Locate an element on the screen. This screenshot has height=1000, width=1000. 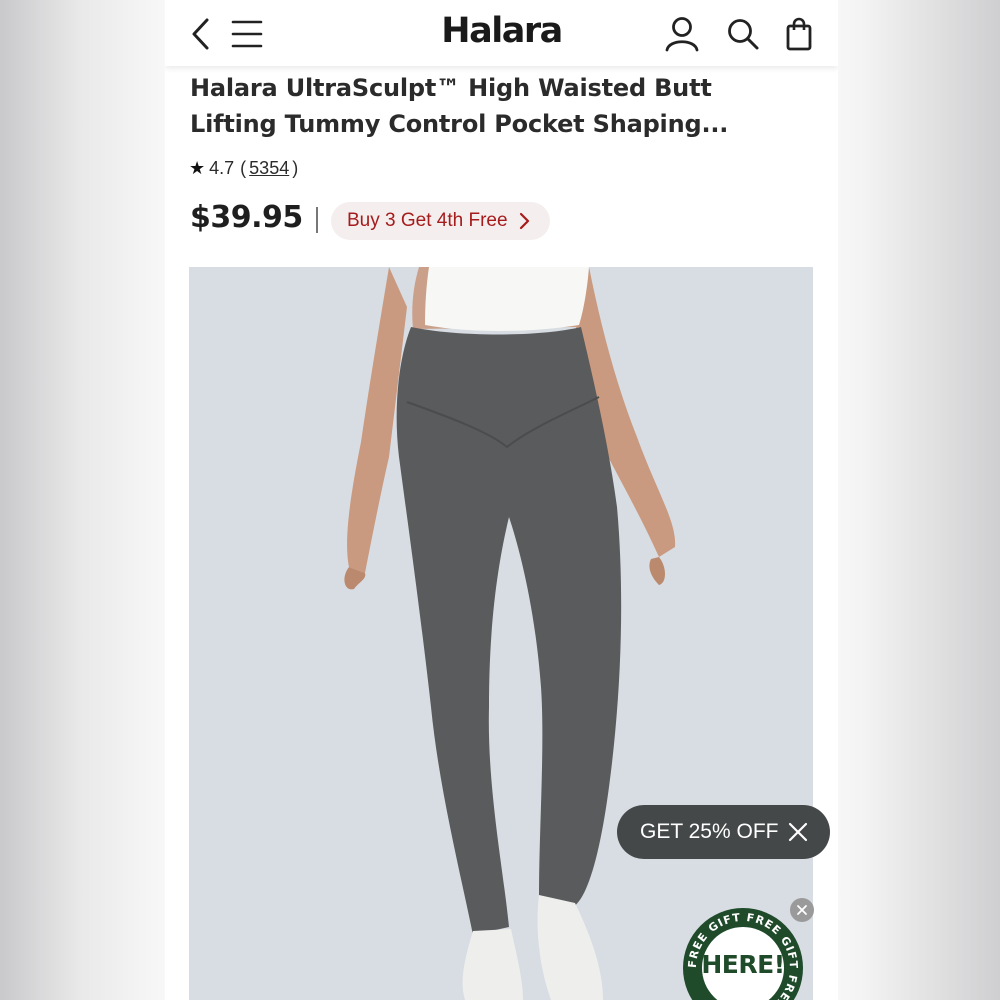
top-nav-bar: Halara is located at coordinates (501, 33).